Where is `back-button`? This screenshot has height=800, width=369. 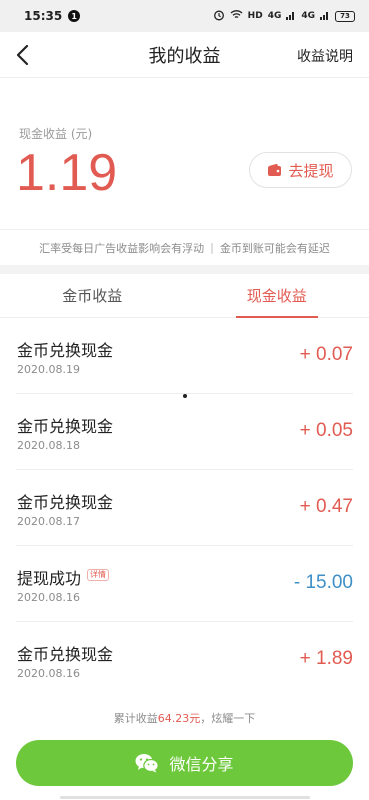 back-button is located at coordinates (24, 55).